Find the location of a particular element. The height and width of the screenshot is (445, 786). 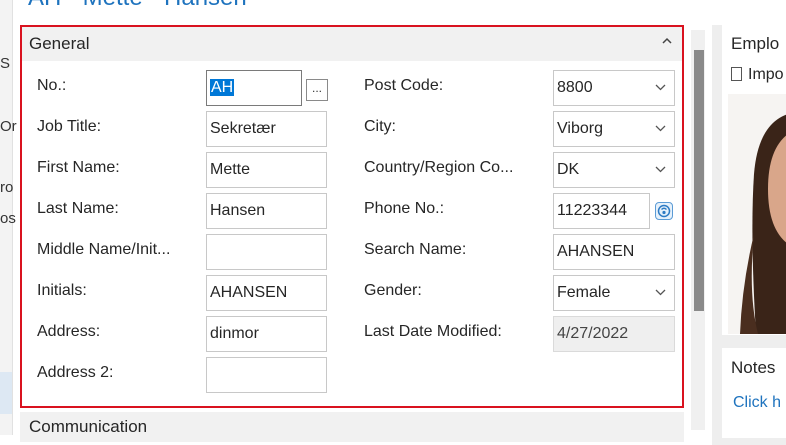

page-title: AH · Mette · Hansen is located at coordinates (137, 6).